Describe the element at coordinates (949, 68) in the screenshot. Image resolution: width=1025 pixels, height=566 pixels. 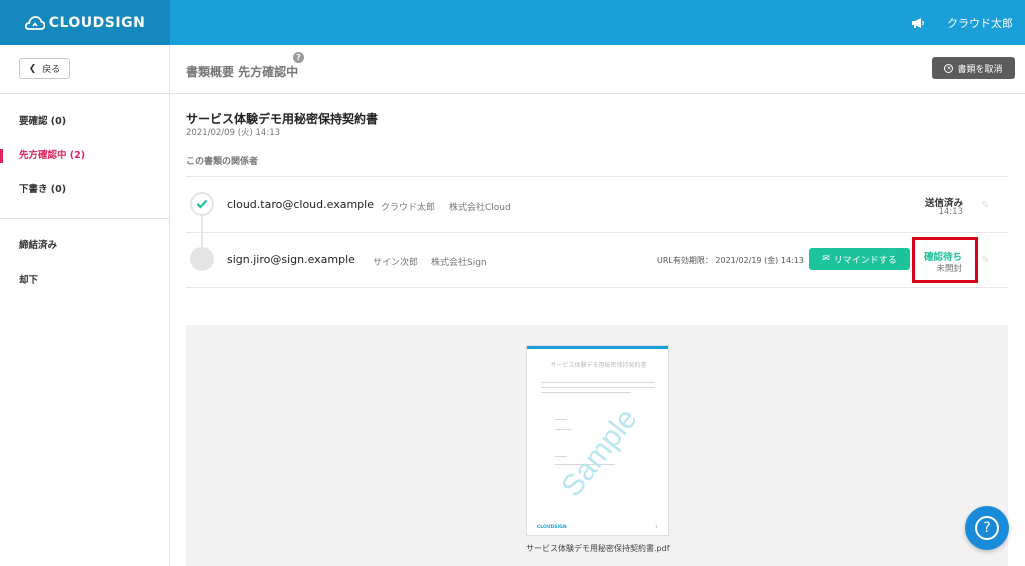
I see `close-icon: ✕` at that location.